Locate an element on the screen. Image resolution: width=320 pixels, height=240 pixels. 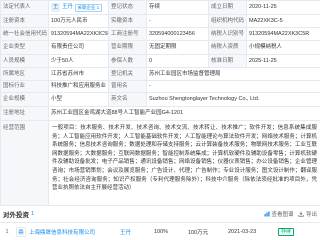
approval-date-value: 2025-11-25 is located at coordinates (283, 61).